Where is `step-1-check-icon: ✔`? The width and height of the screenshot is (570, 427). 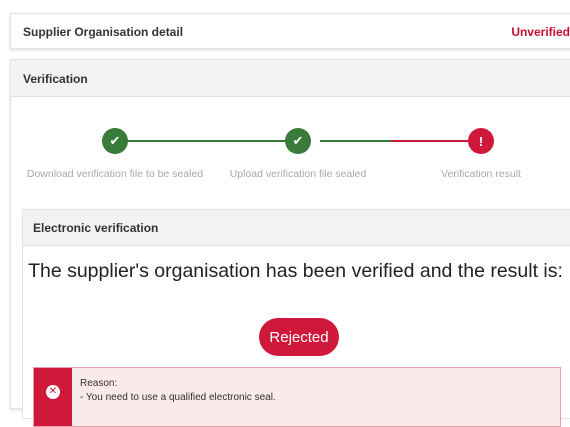 step-1-check-icon: ✔ is located at coordinates (115, 141).